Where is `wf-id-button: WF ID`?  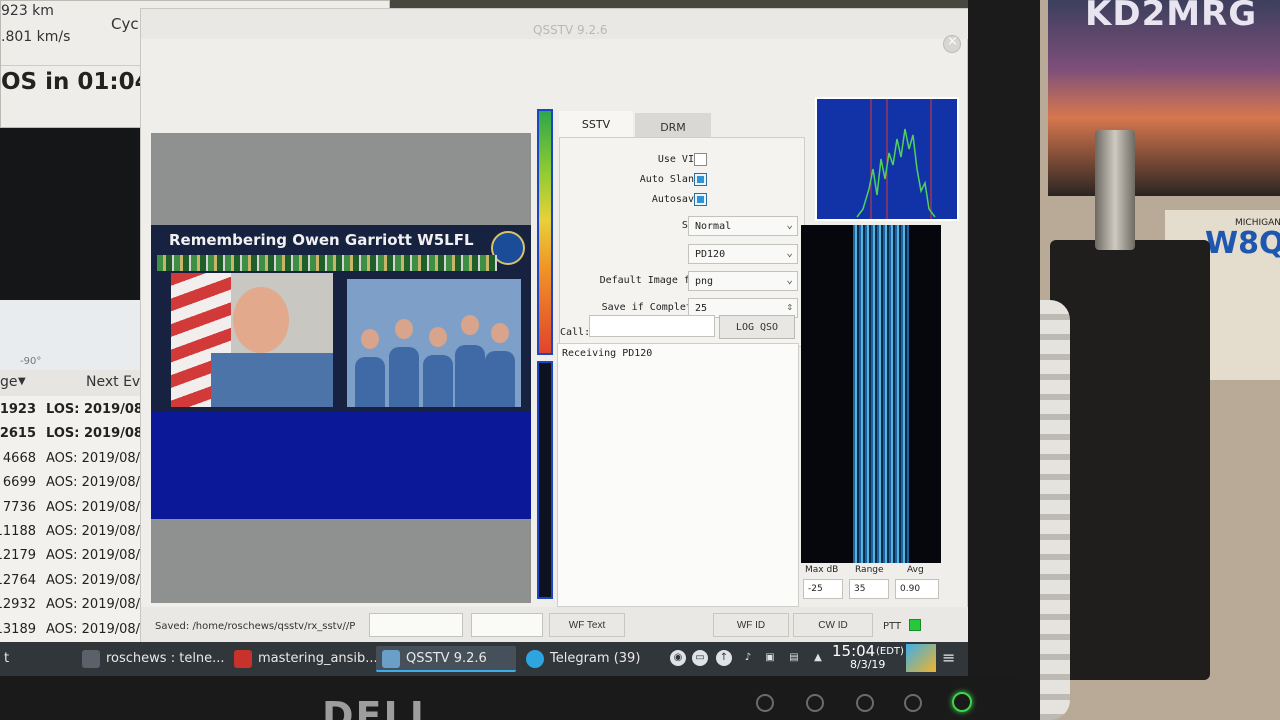
wf-id-button: WF ID is located at coordinates (751, 625).